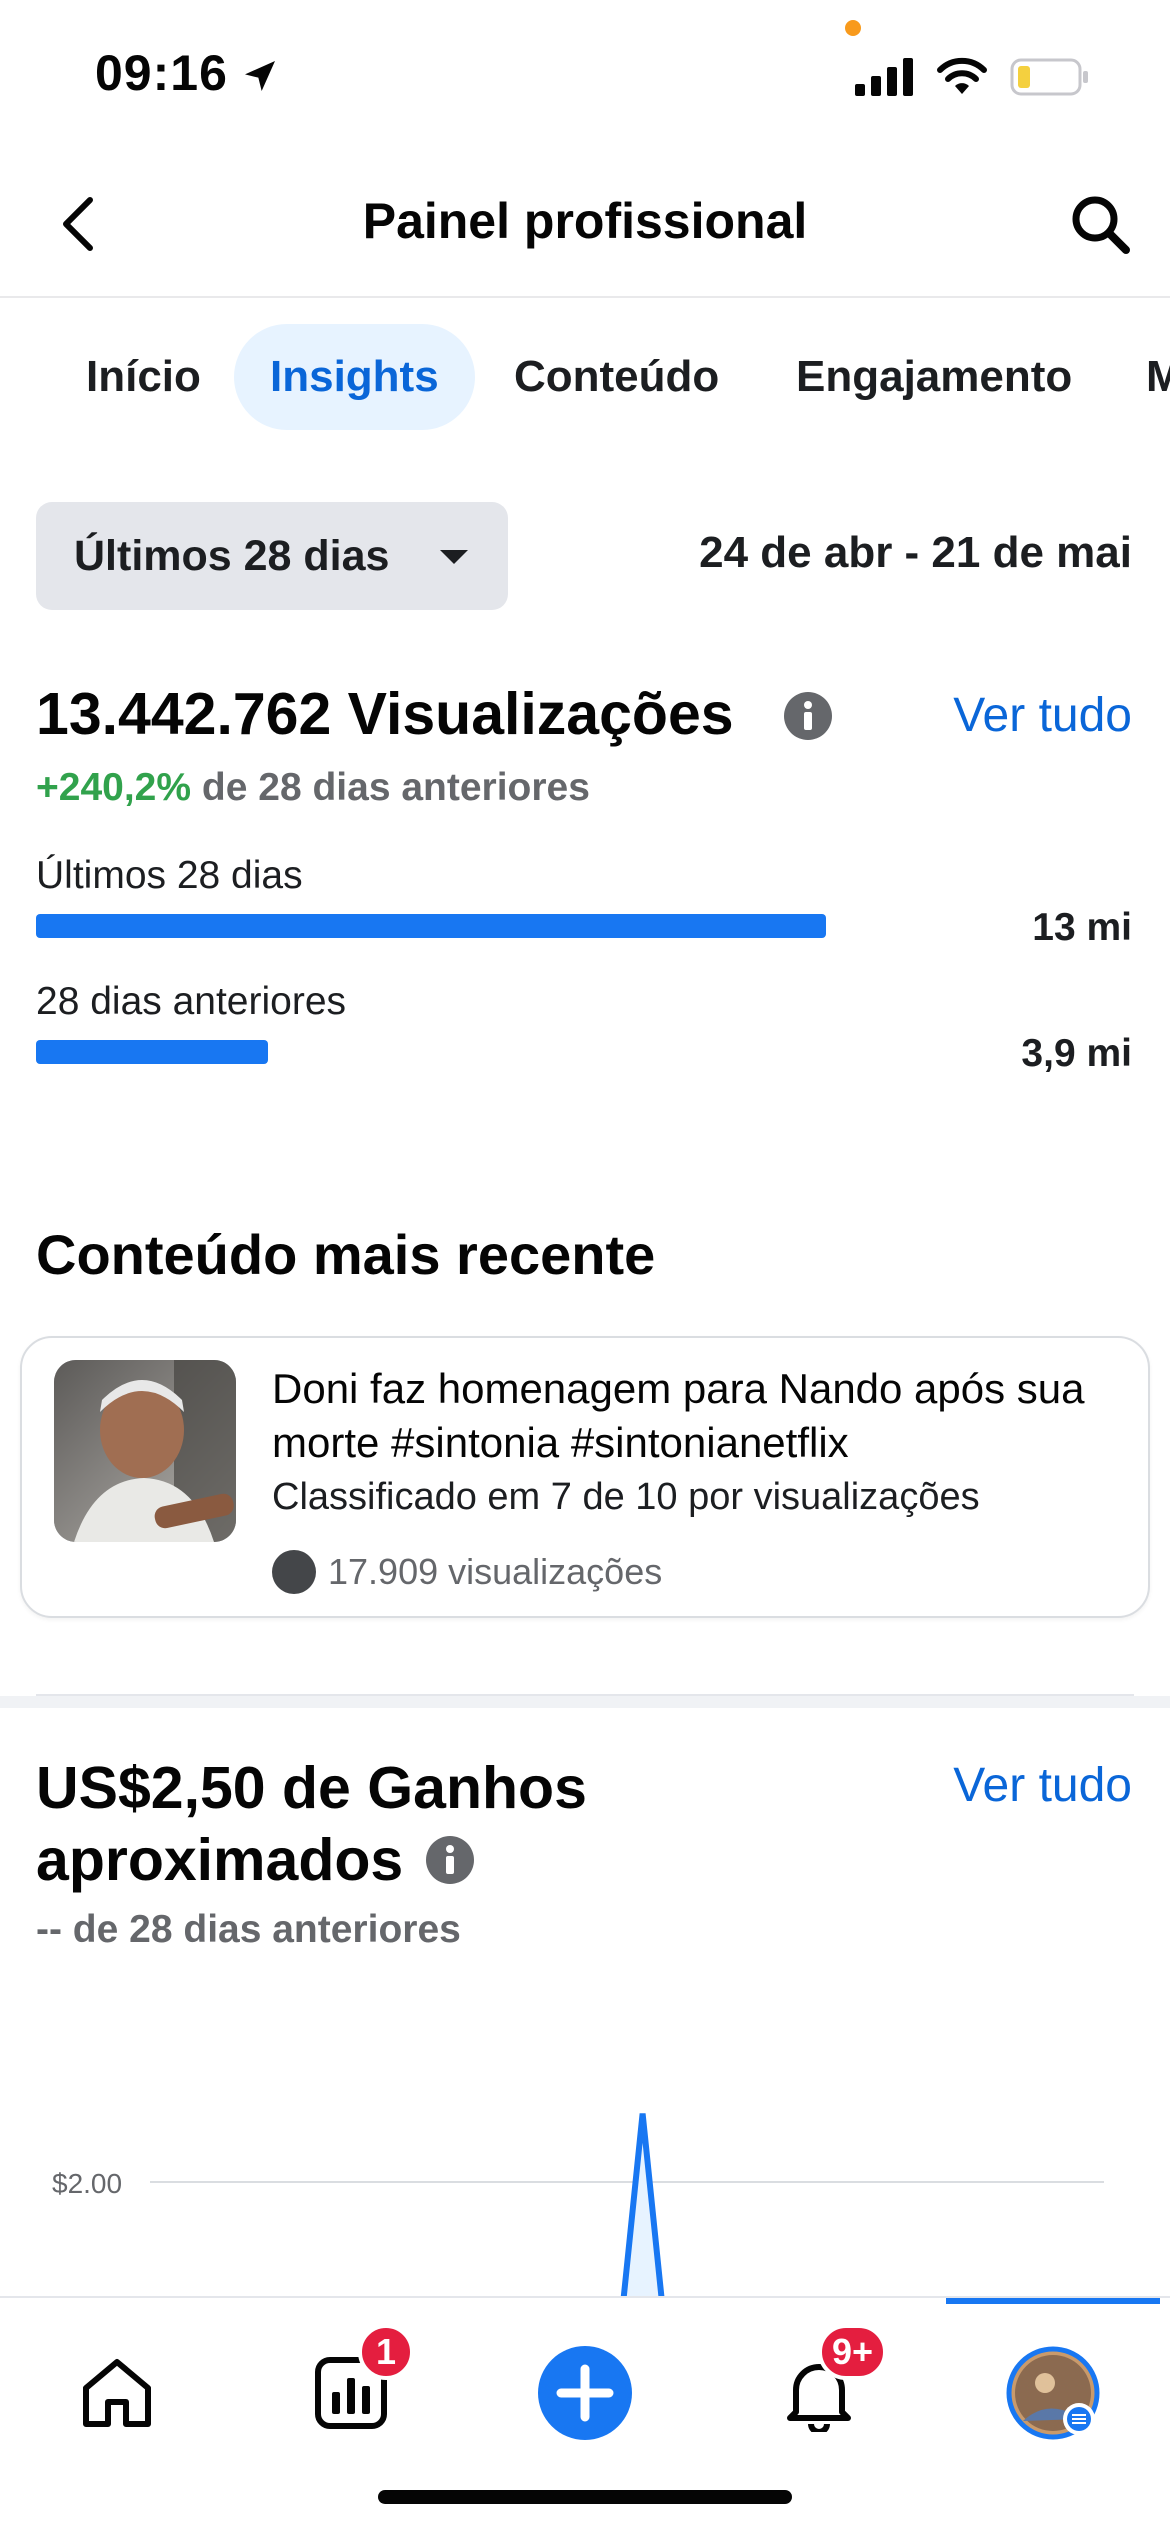 The width and height of the screenshot is (1170, 2532). I want to click on views-change: +240,2% de 28 dias anteriores, so click(313, 788).